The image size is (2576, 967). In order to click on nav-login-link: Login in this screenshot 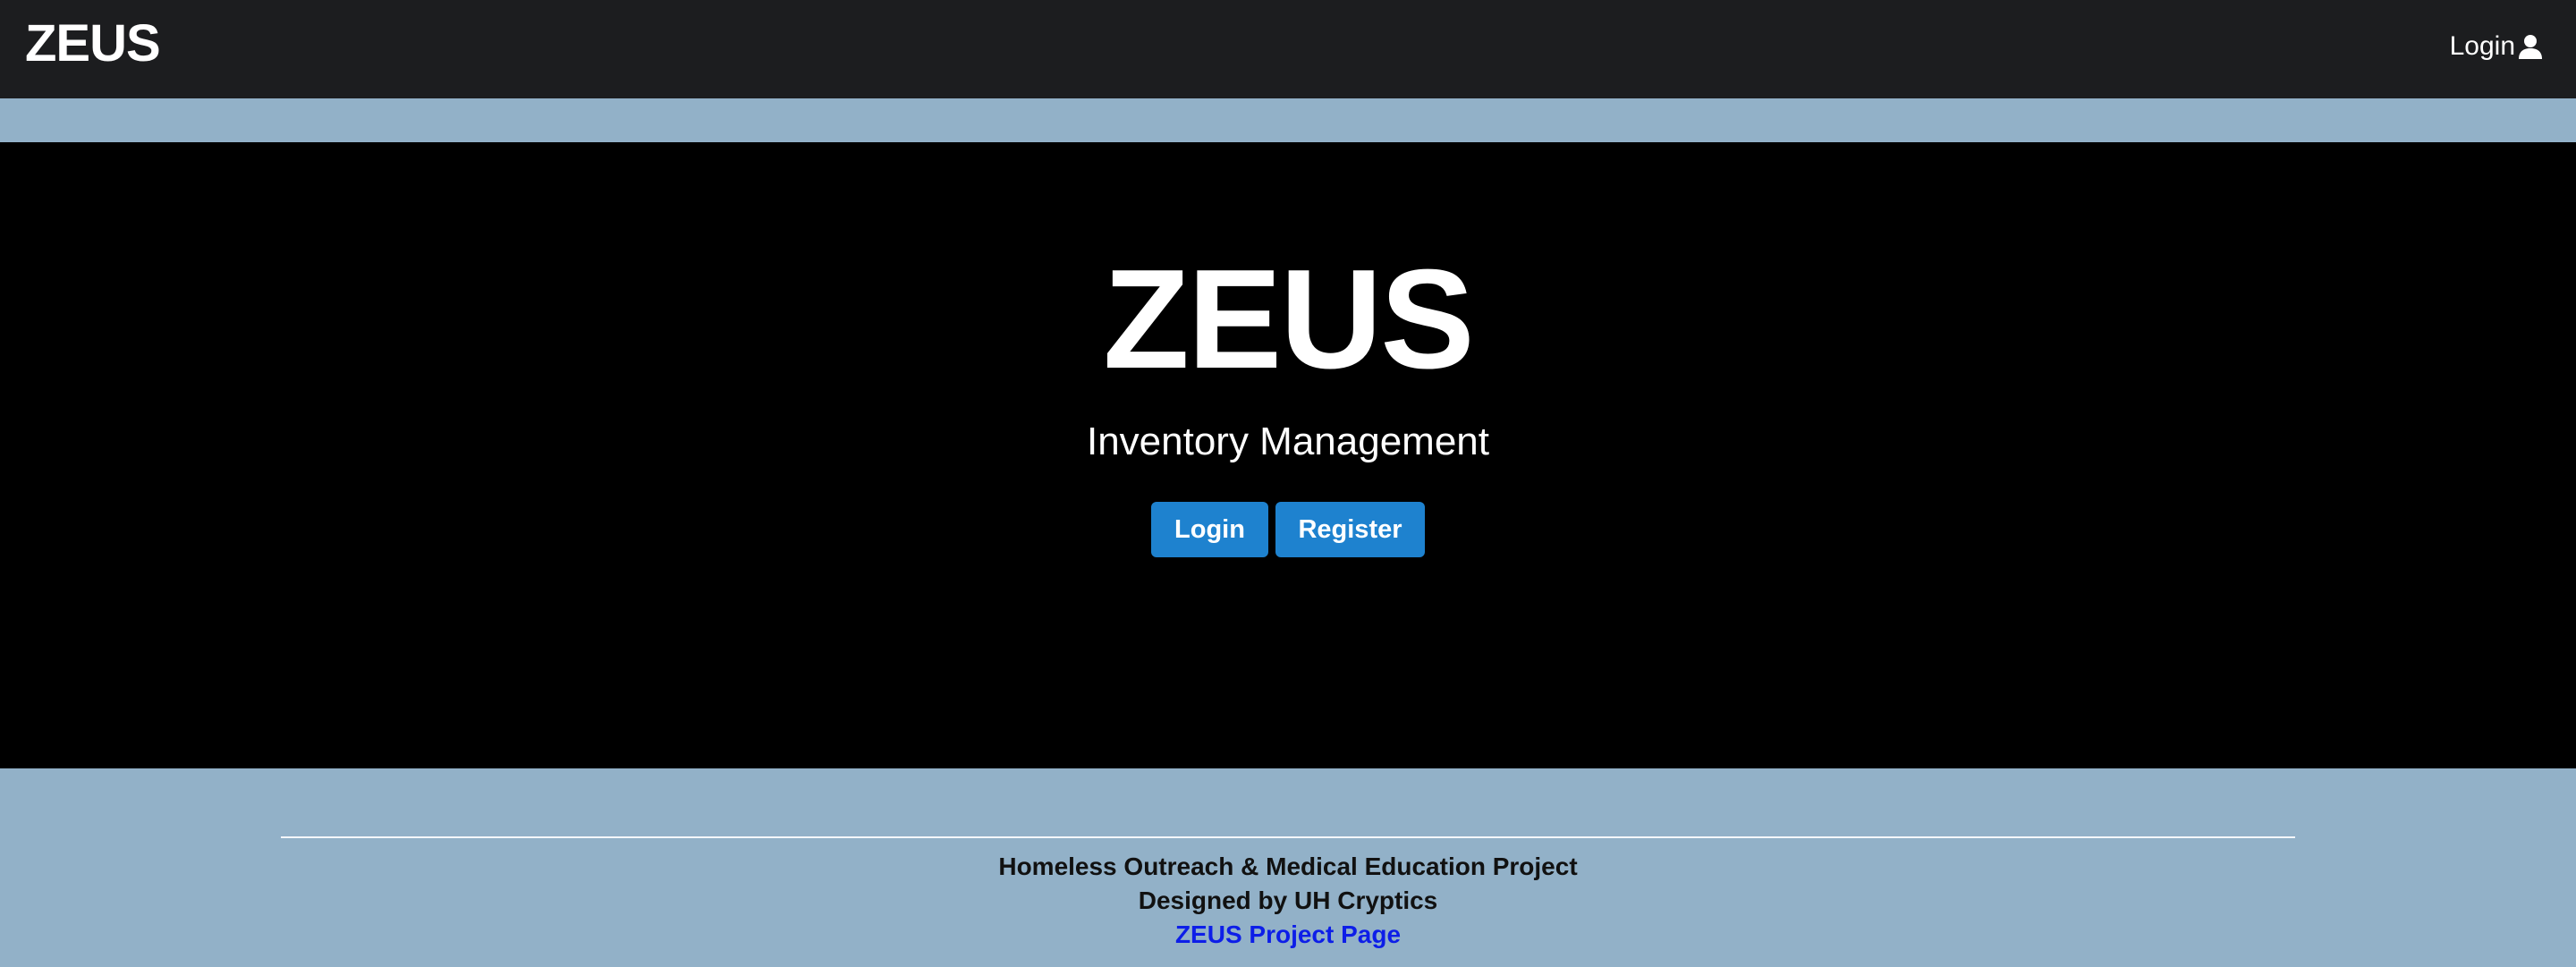, I will do `click(2497, 46)`.